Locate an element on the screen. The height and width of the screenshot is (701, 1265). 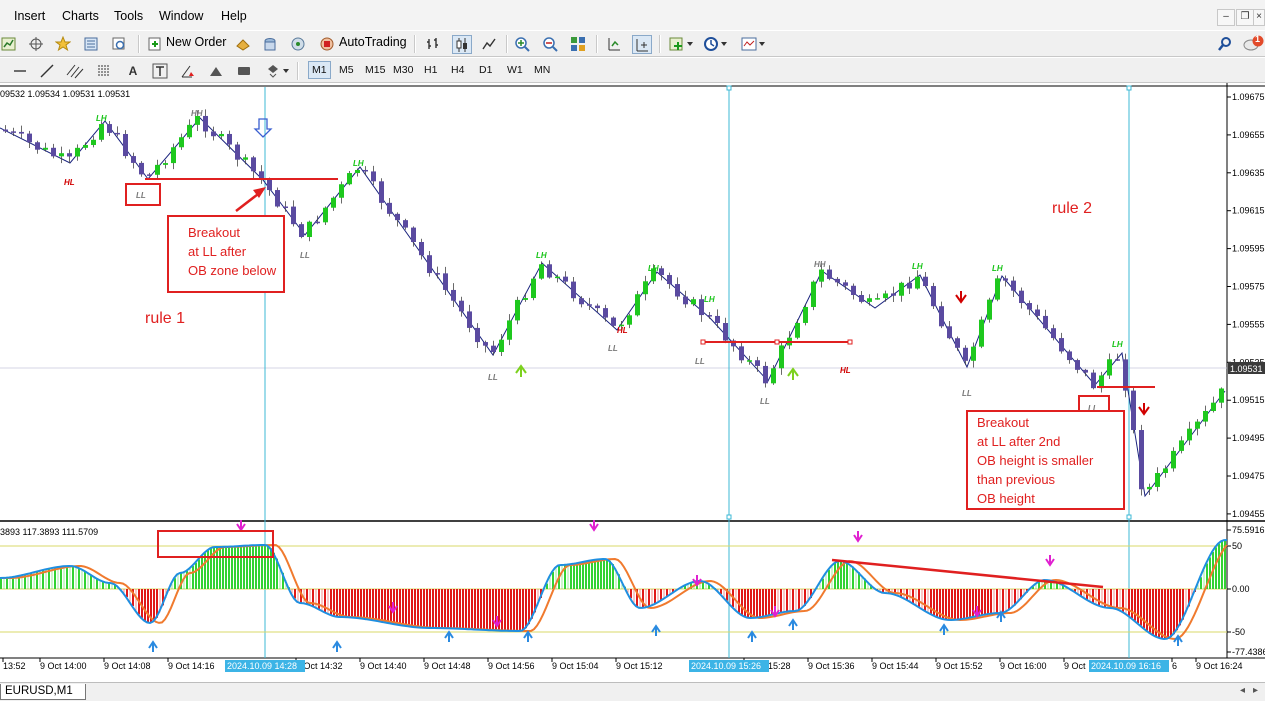
equidistant-channel-icon is located at coordinates (75, 70).